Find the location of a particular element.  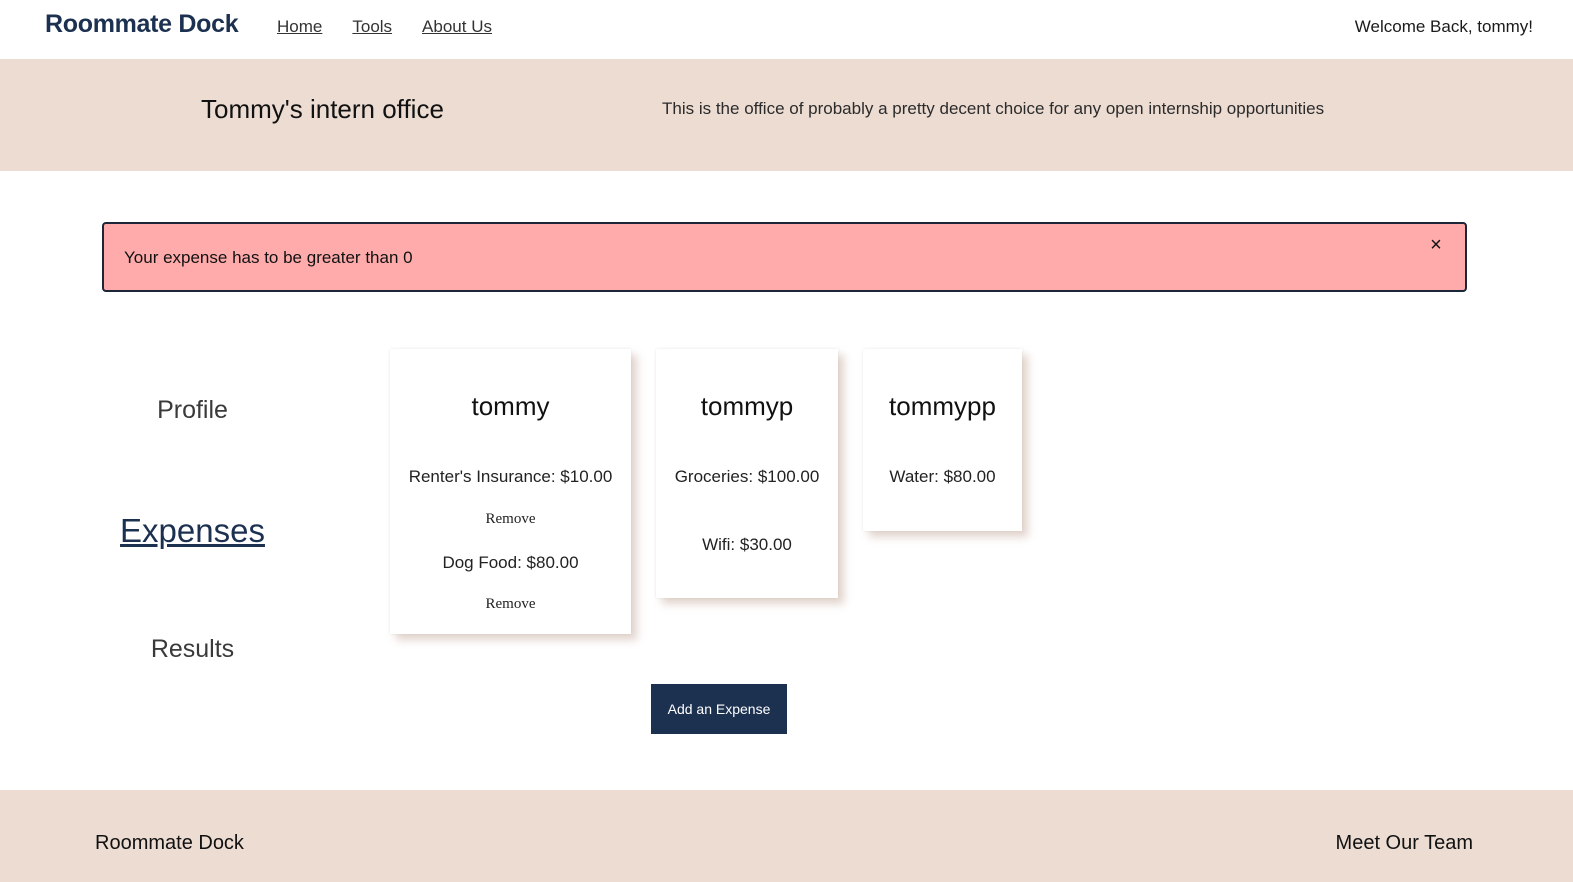

expense-item: Water: $80.00 is located at coordinates (942, 476).